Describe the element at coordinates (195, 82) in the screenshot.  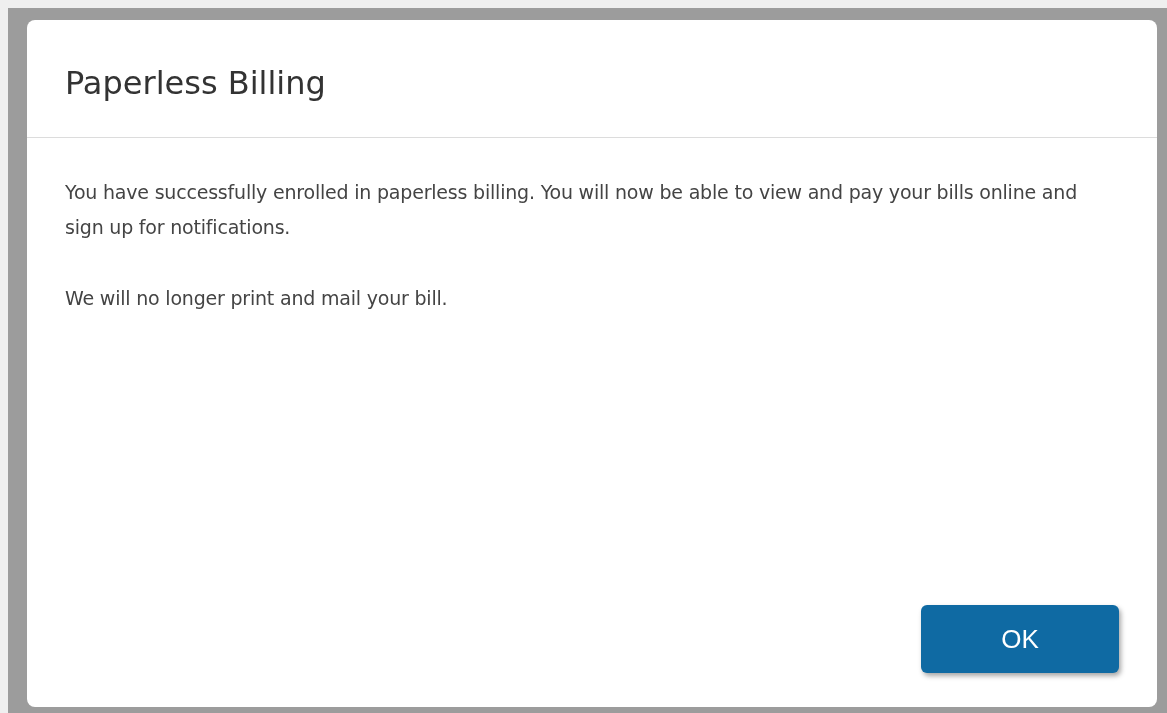
I see `dialog-title: Paperless Billing` at that location.